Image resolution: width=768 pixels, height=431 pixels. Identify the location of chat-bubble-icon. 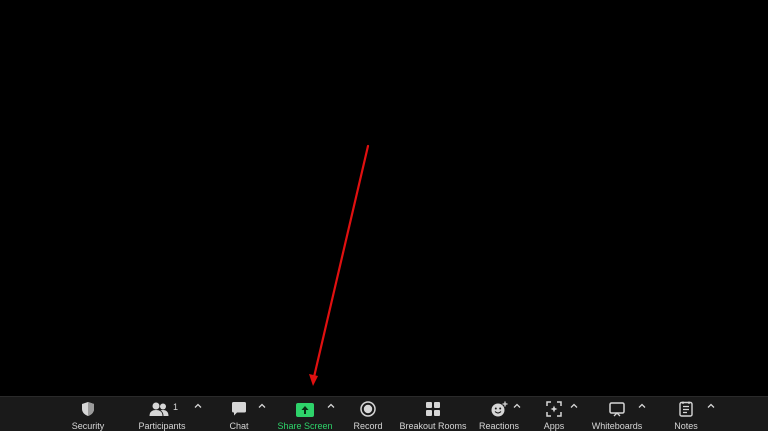
(239, 409).